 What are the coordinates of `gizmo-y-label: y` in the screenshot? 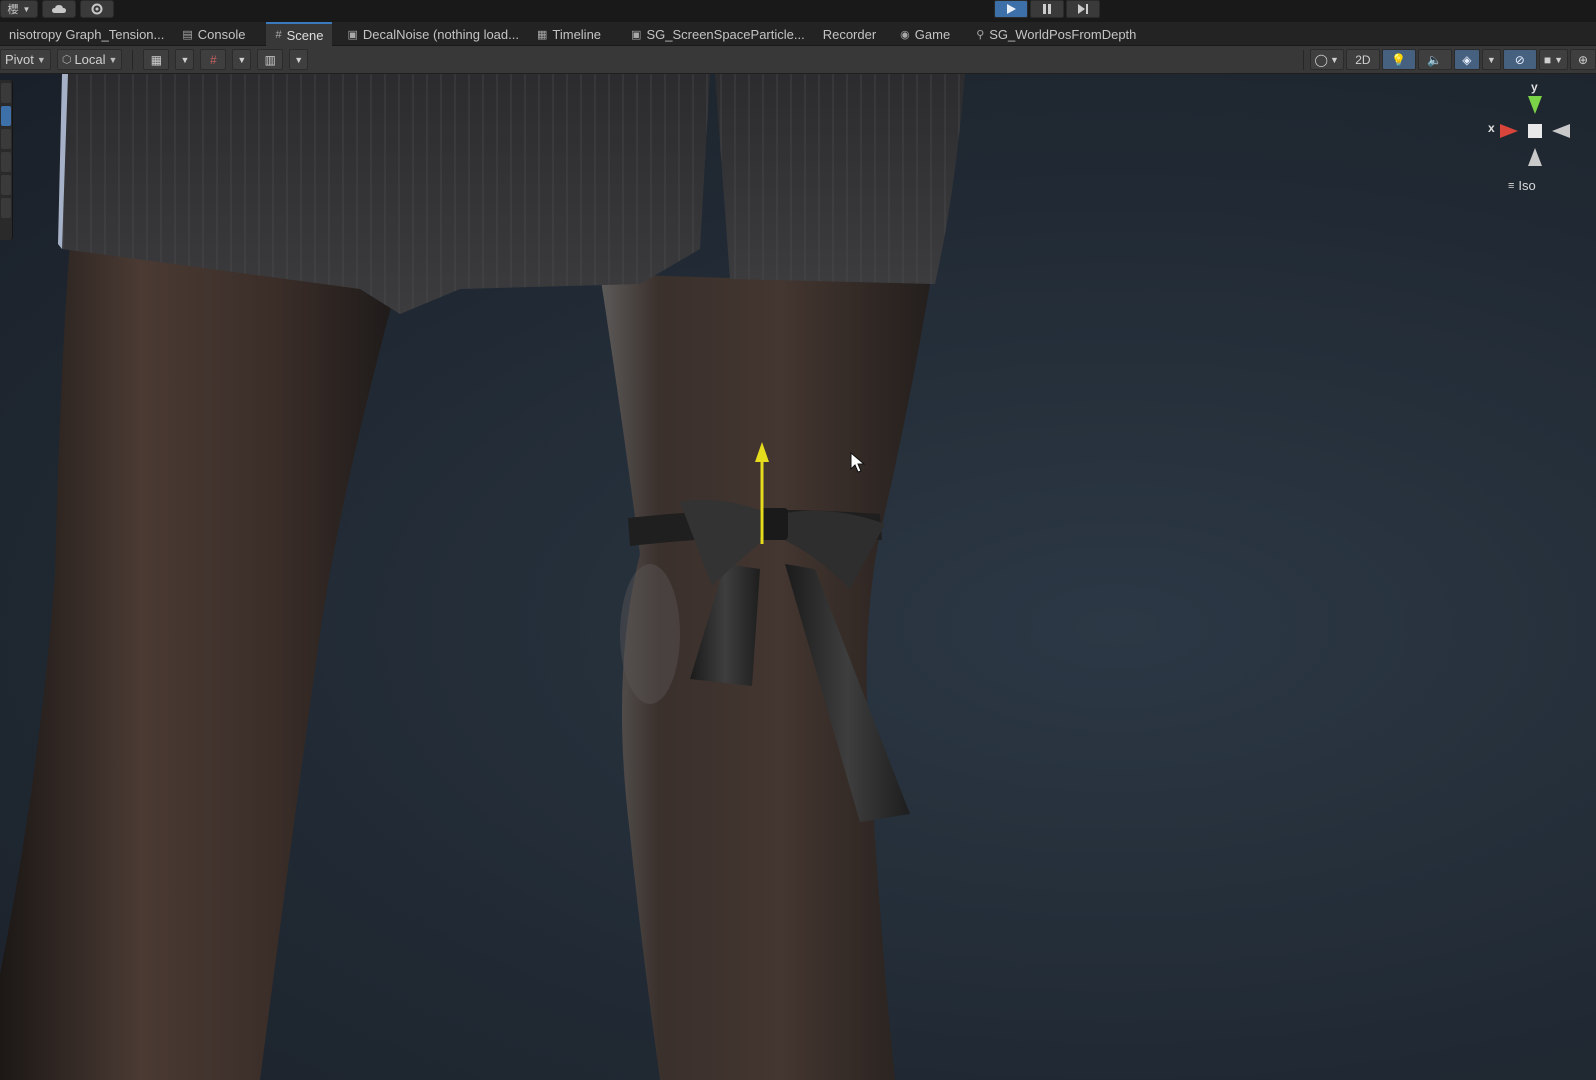 It's located at (1534, 87).